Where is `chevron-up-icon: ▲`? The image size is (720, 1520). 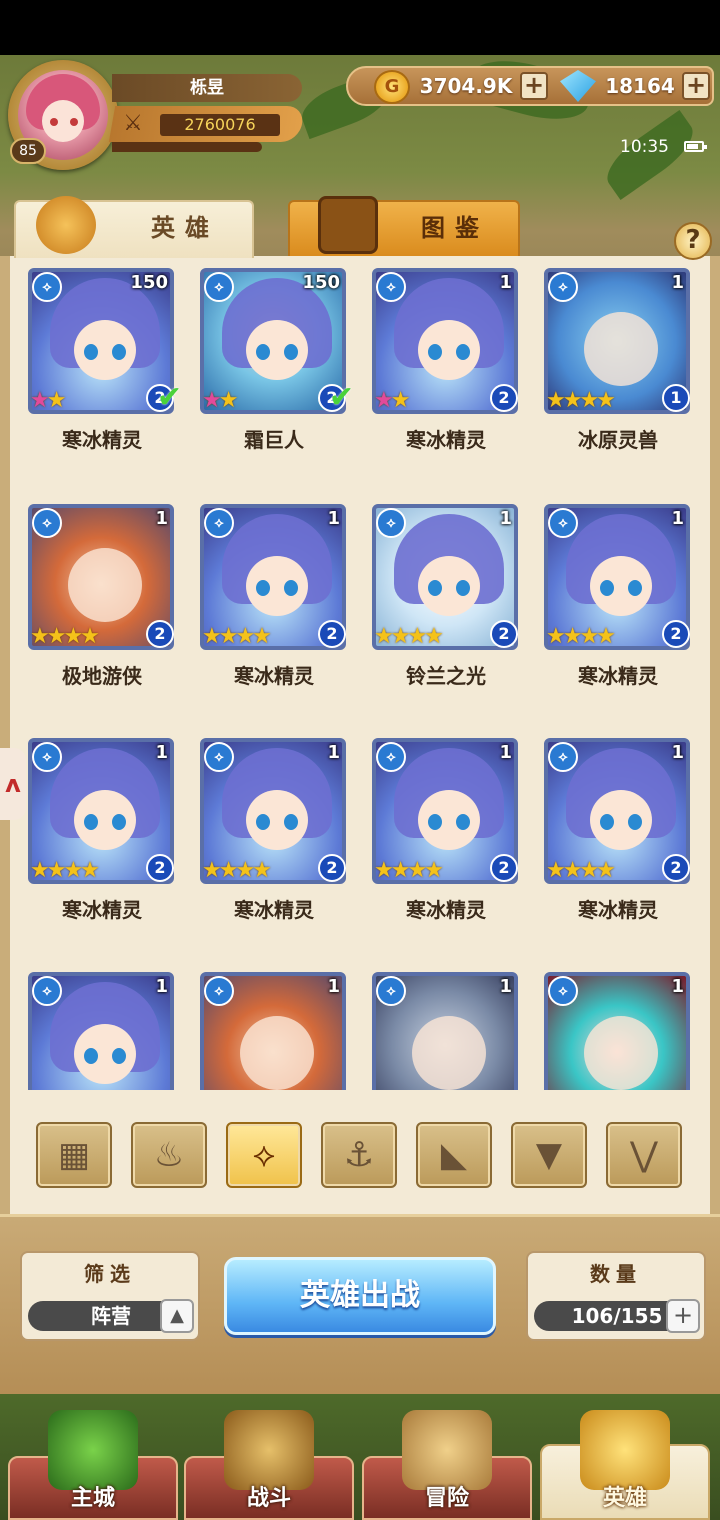 chevron-up-icon: ▲ is located at coordinates (177, 1316).